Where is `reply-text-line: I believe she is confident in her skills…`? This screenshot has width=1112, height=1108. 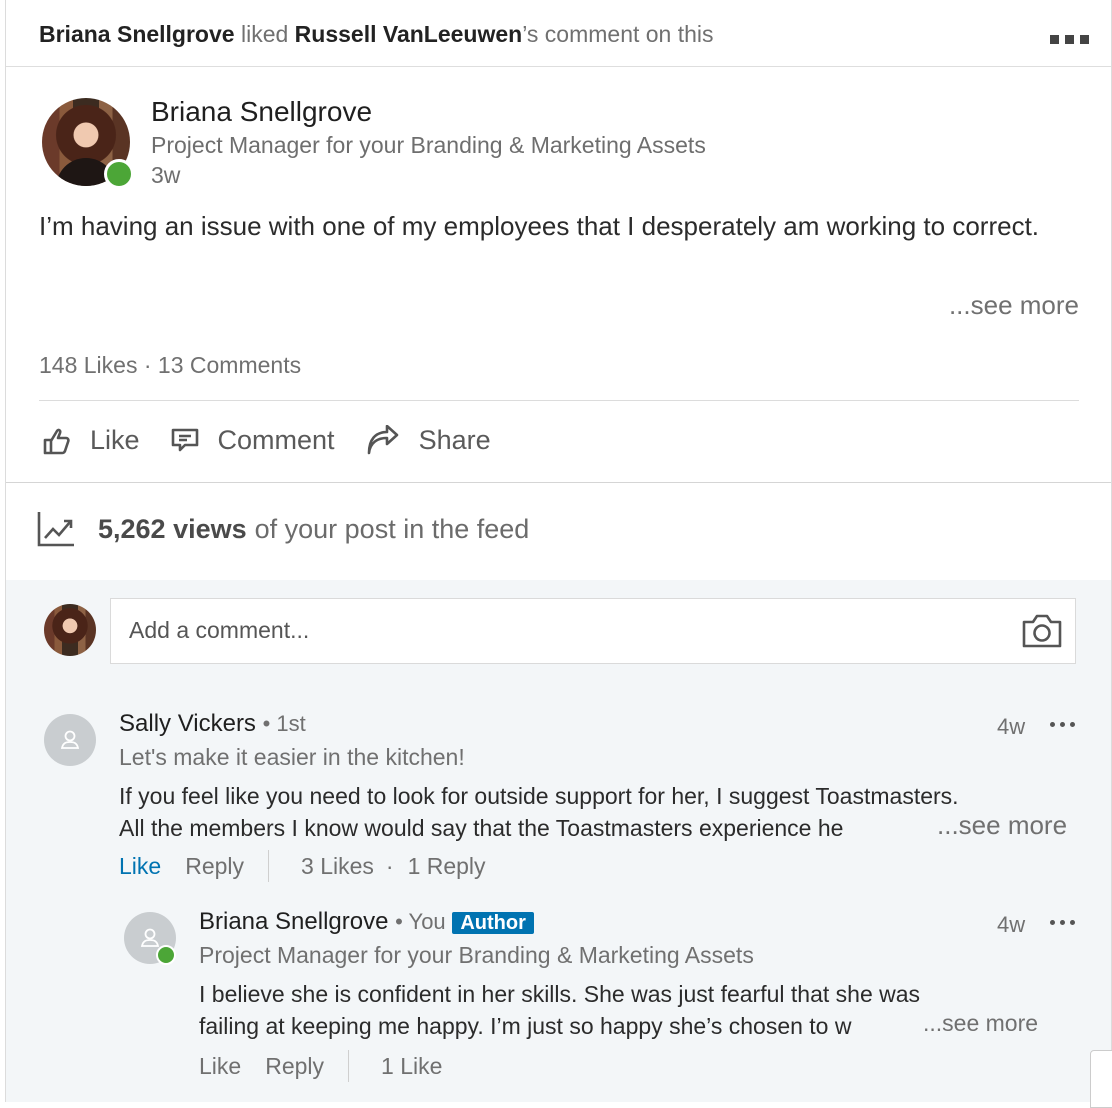
reply-text-line: I believe she is confident in her skills… is located at coordinates (560, 994).